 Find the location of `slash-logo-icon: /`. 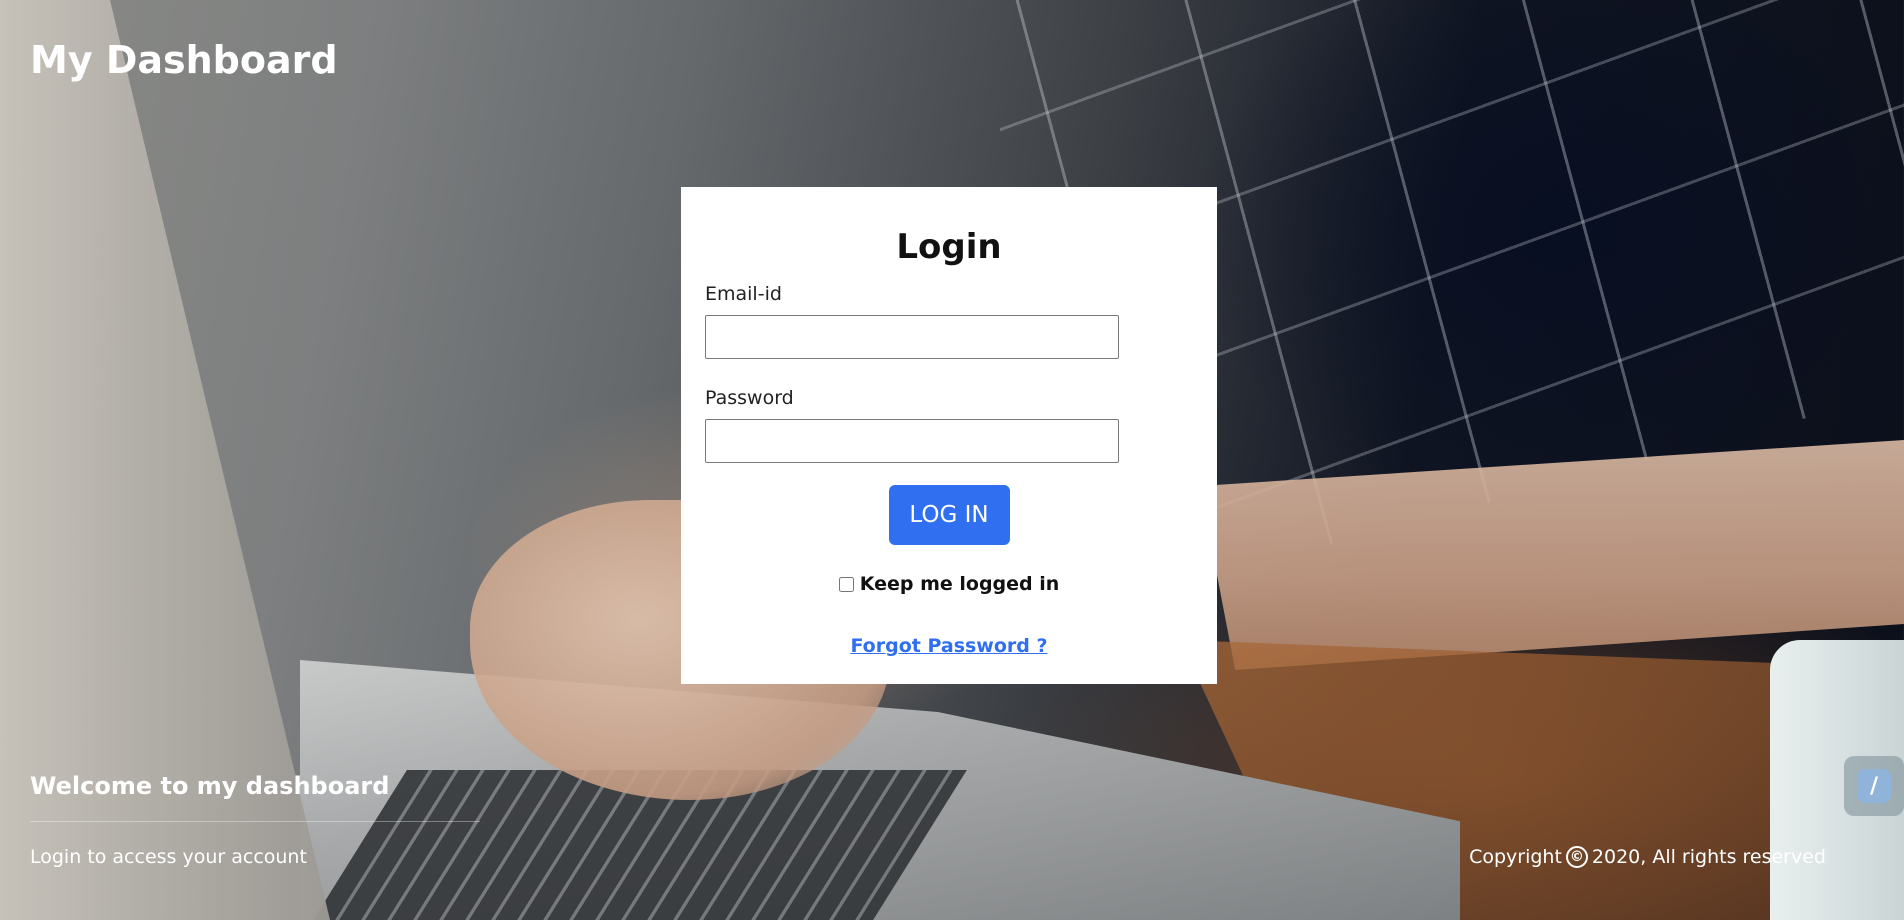

slash-logo-icon: / is located at coordinates (1874, 786).